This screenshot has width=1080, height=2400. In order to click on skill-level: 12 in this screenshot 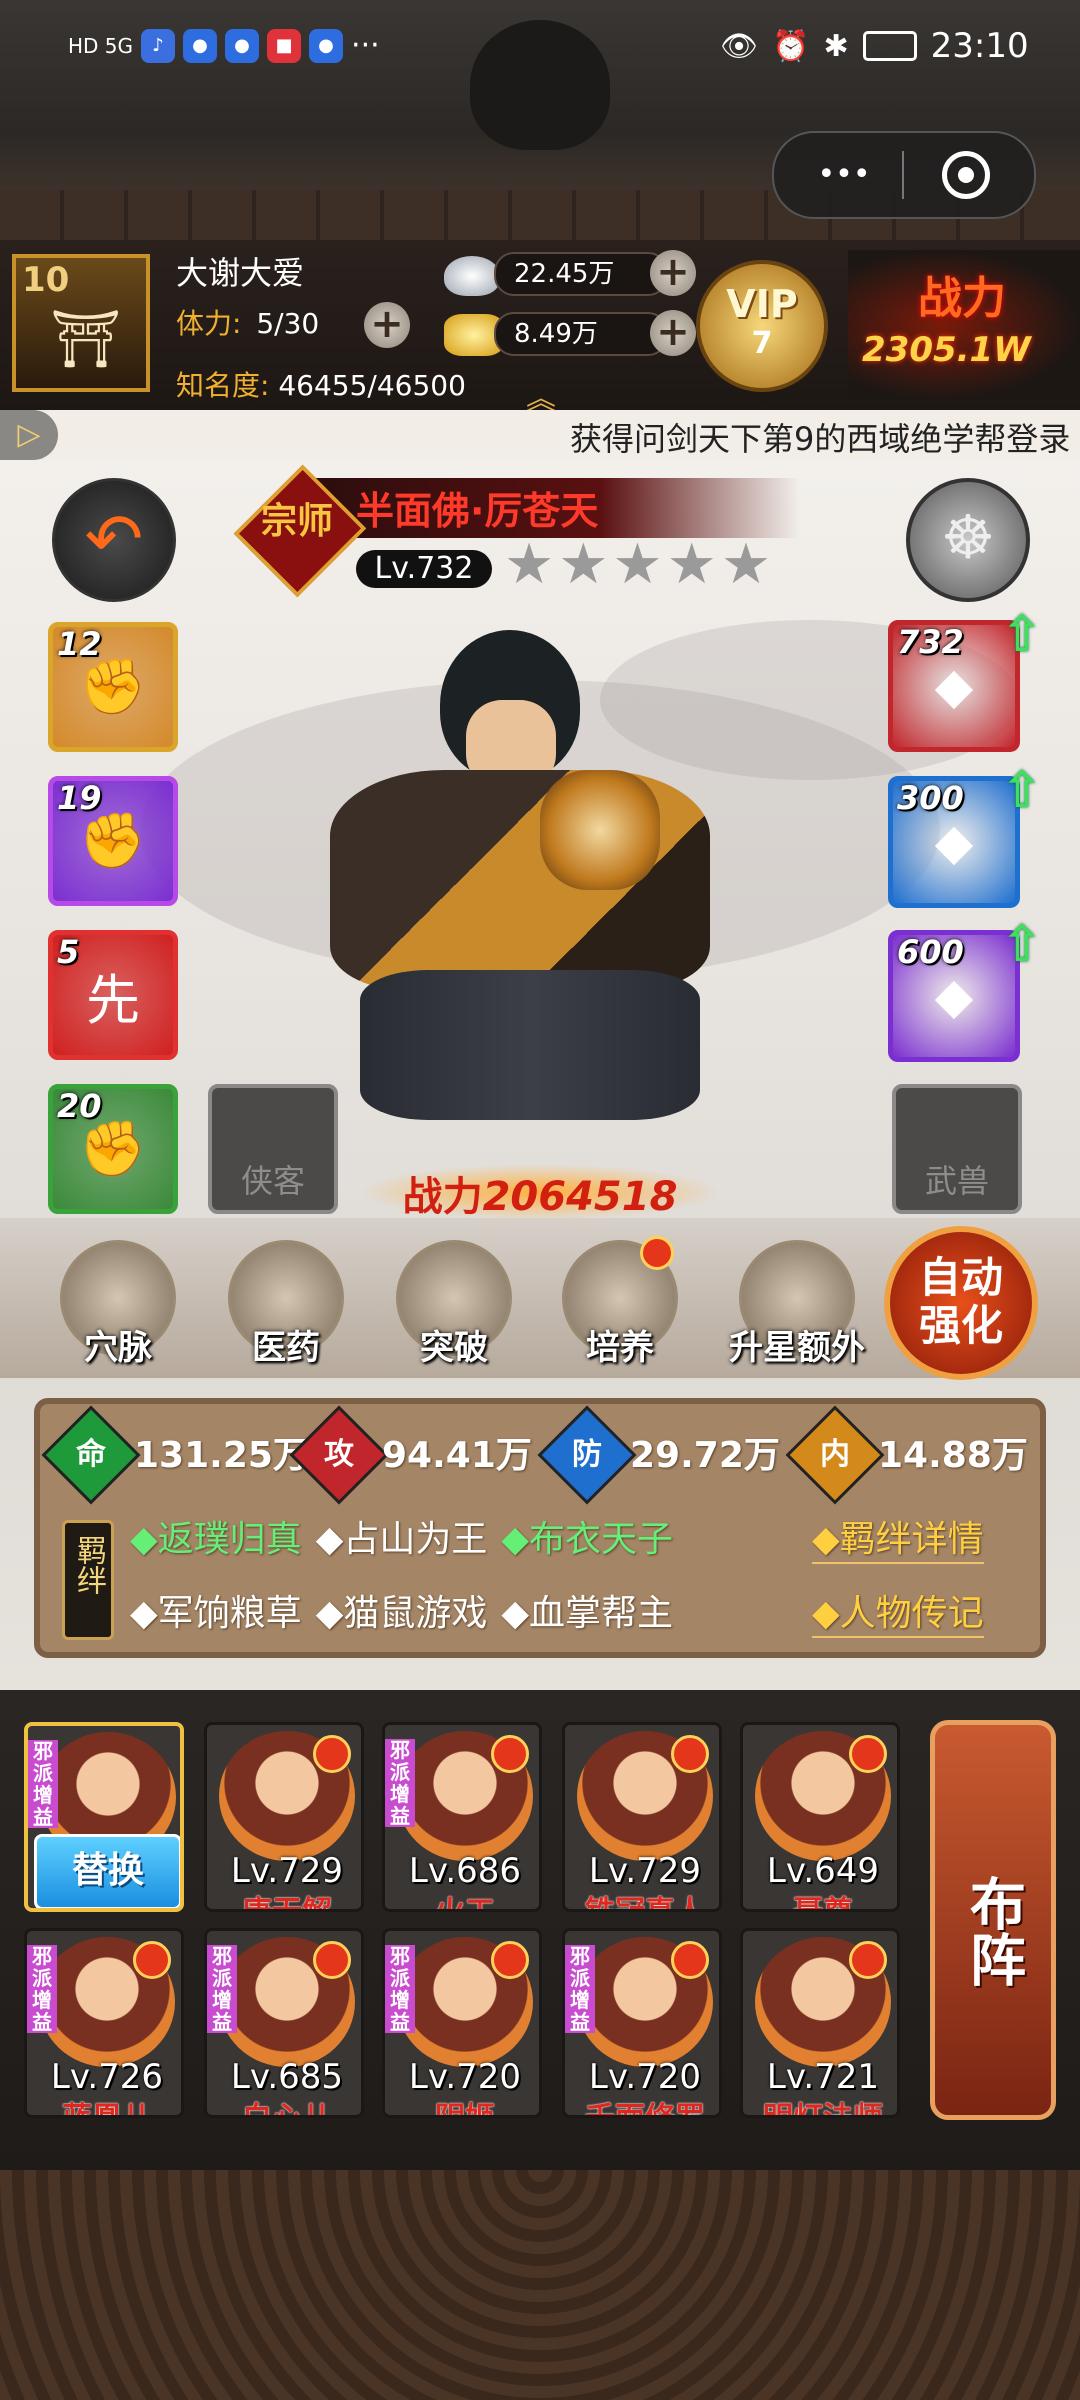, I will do `click(79, 644)`.